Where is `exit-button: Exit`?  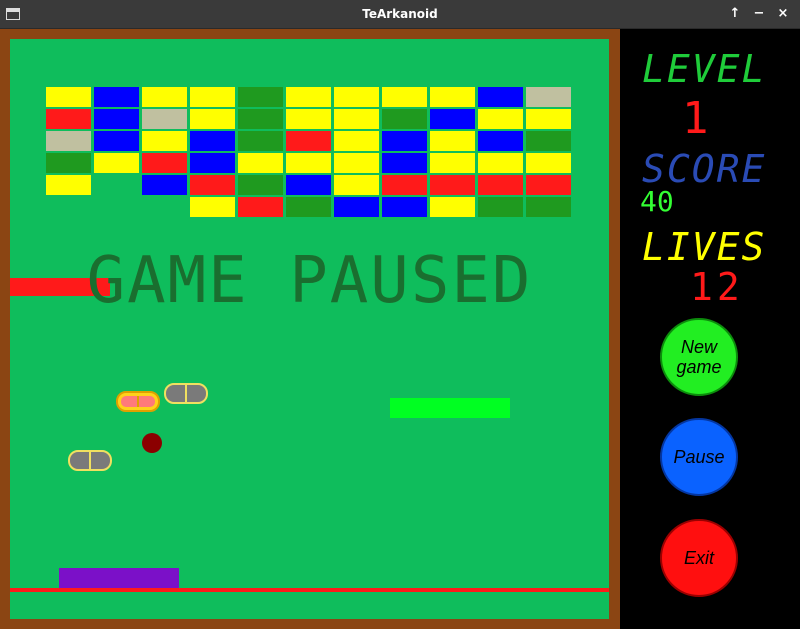 exit-button: Exit is located at coordinates (699, 558).